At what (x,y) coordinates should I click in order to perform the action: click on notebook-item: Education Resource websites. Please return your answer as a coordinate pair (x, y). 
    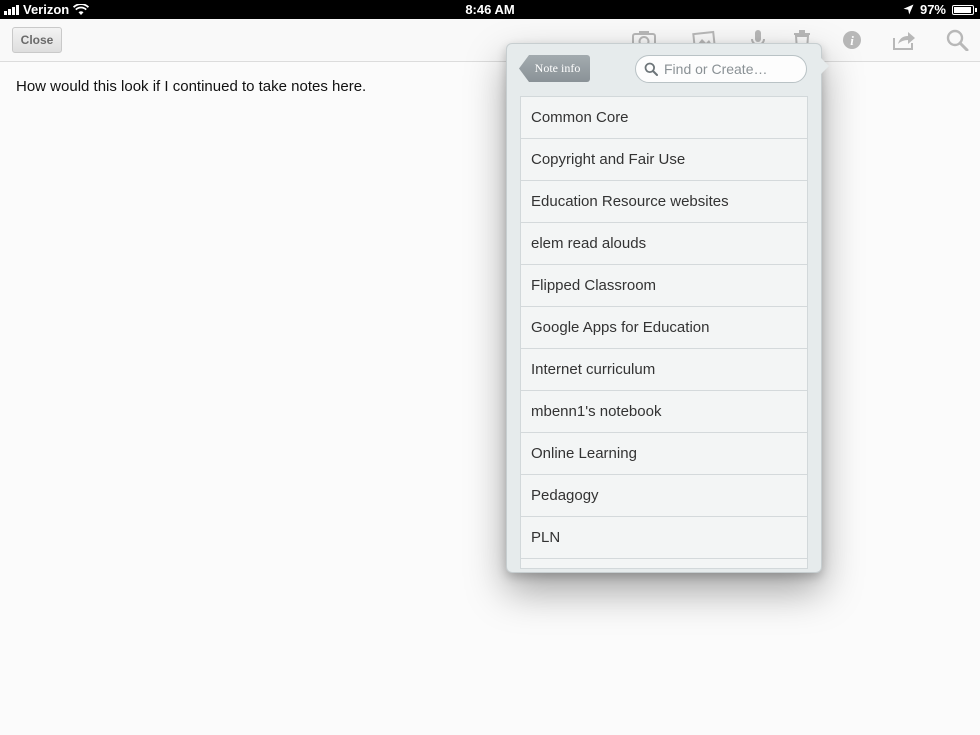
    Looking at the image, I should click on (664, 202).